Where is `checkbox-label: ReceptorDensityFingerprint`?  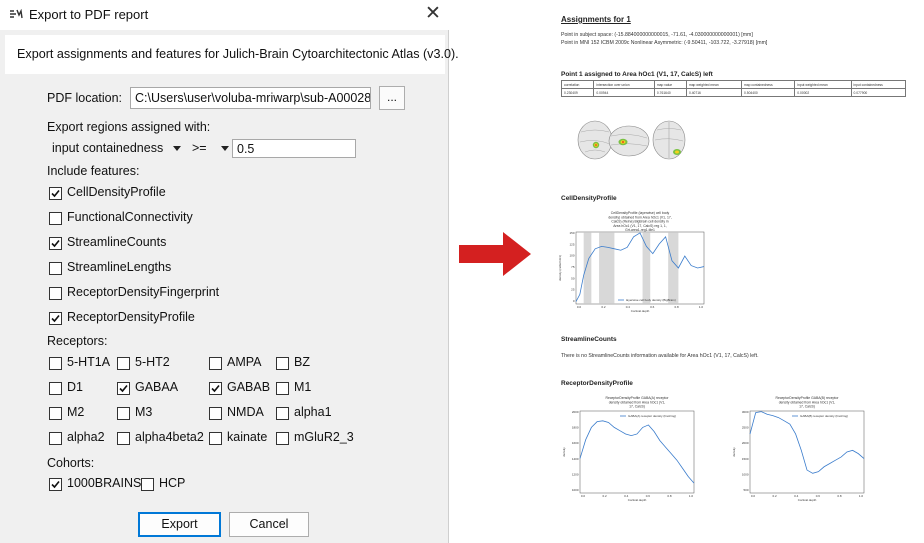 checkbox-label: ReceptorDensityFingerprint is located at coordinates (143, 292).